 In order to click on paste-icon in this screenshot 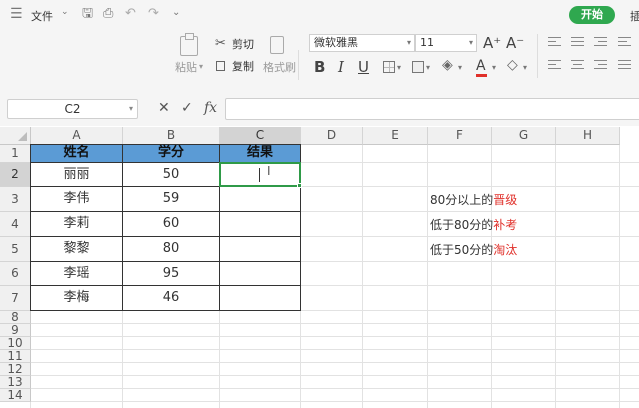, I will do `click(189, 44)`.